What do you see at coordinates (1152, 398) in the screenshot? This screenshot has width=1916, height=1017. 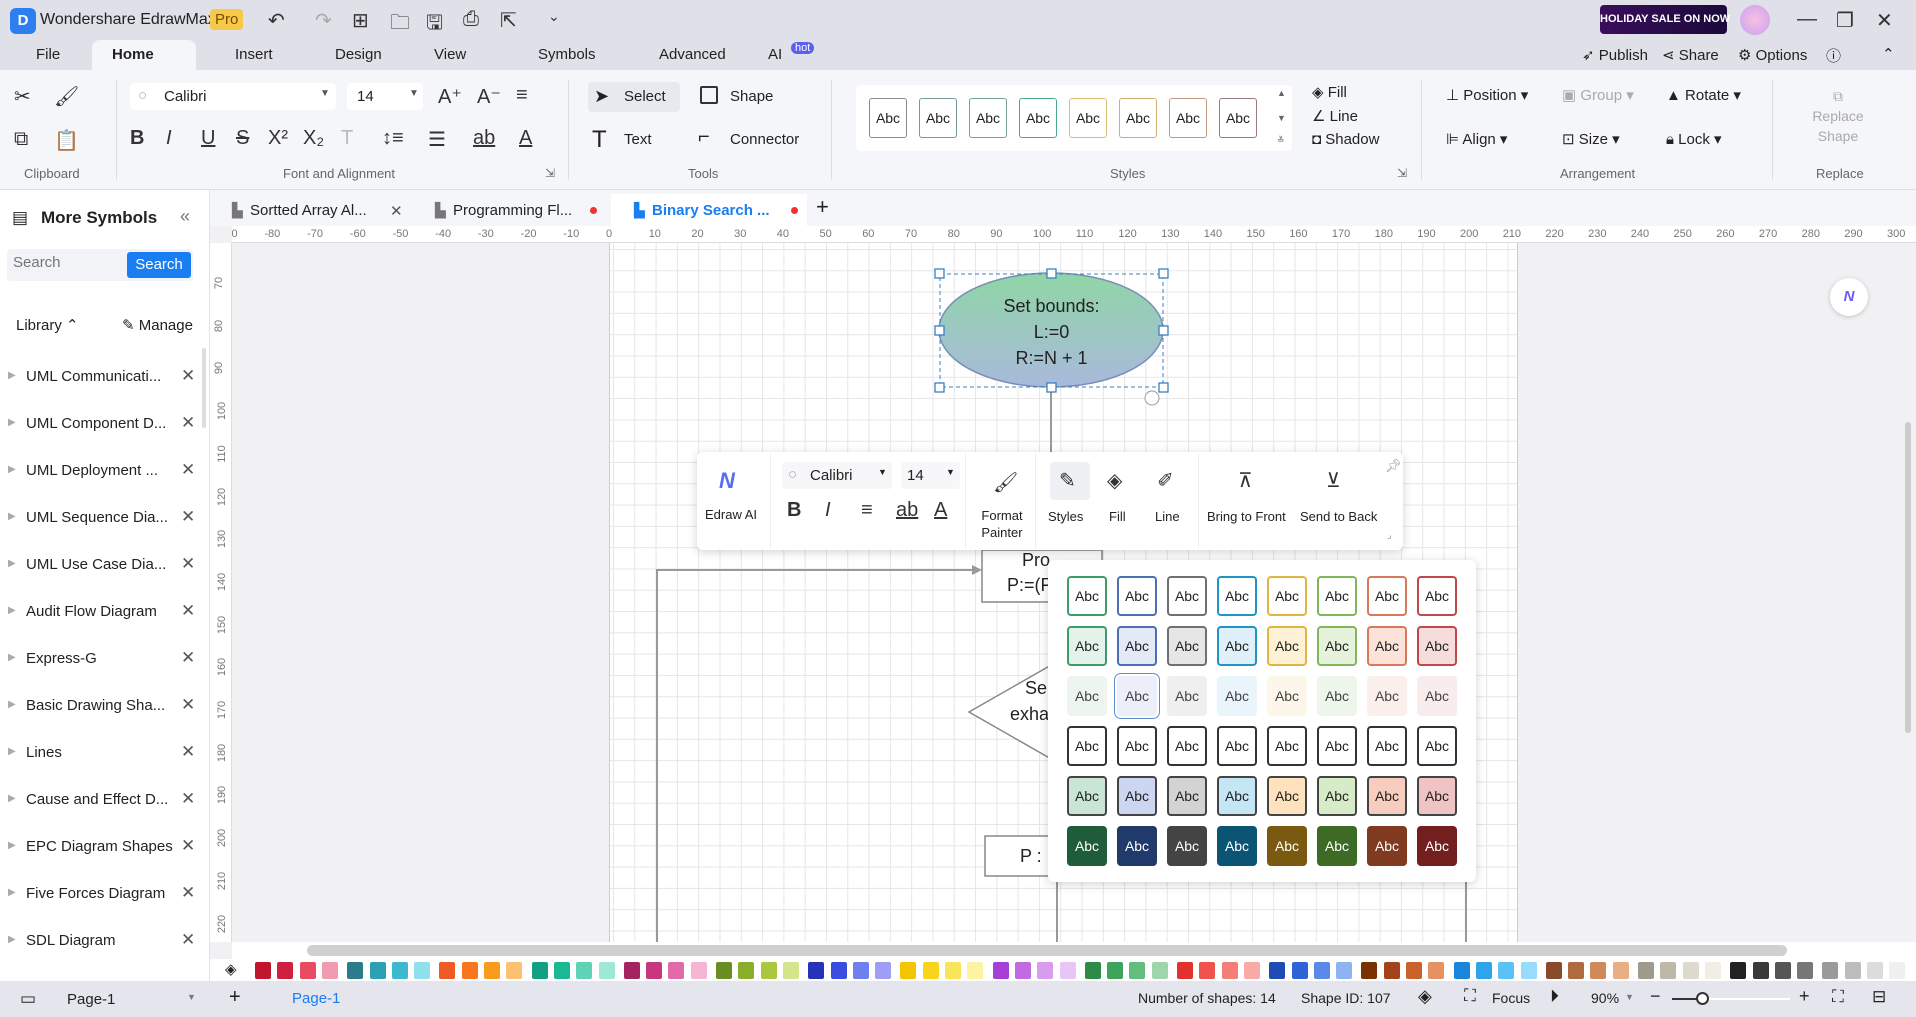 I see `rotate-handle-icon` at bounding box center [1152, 398].